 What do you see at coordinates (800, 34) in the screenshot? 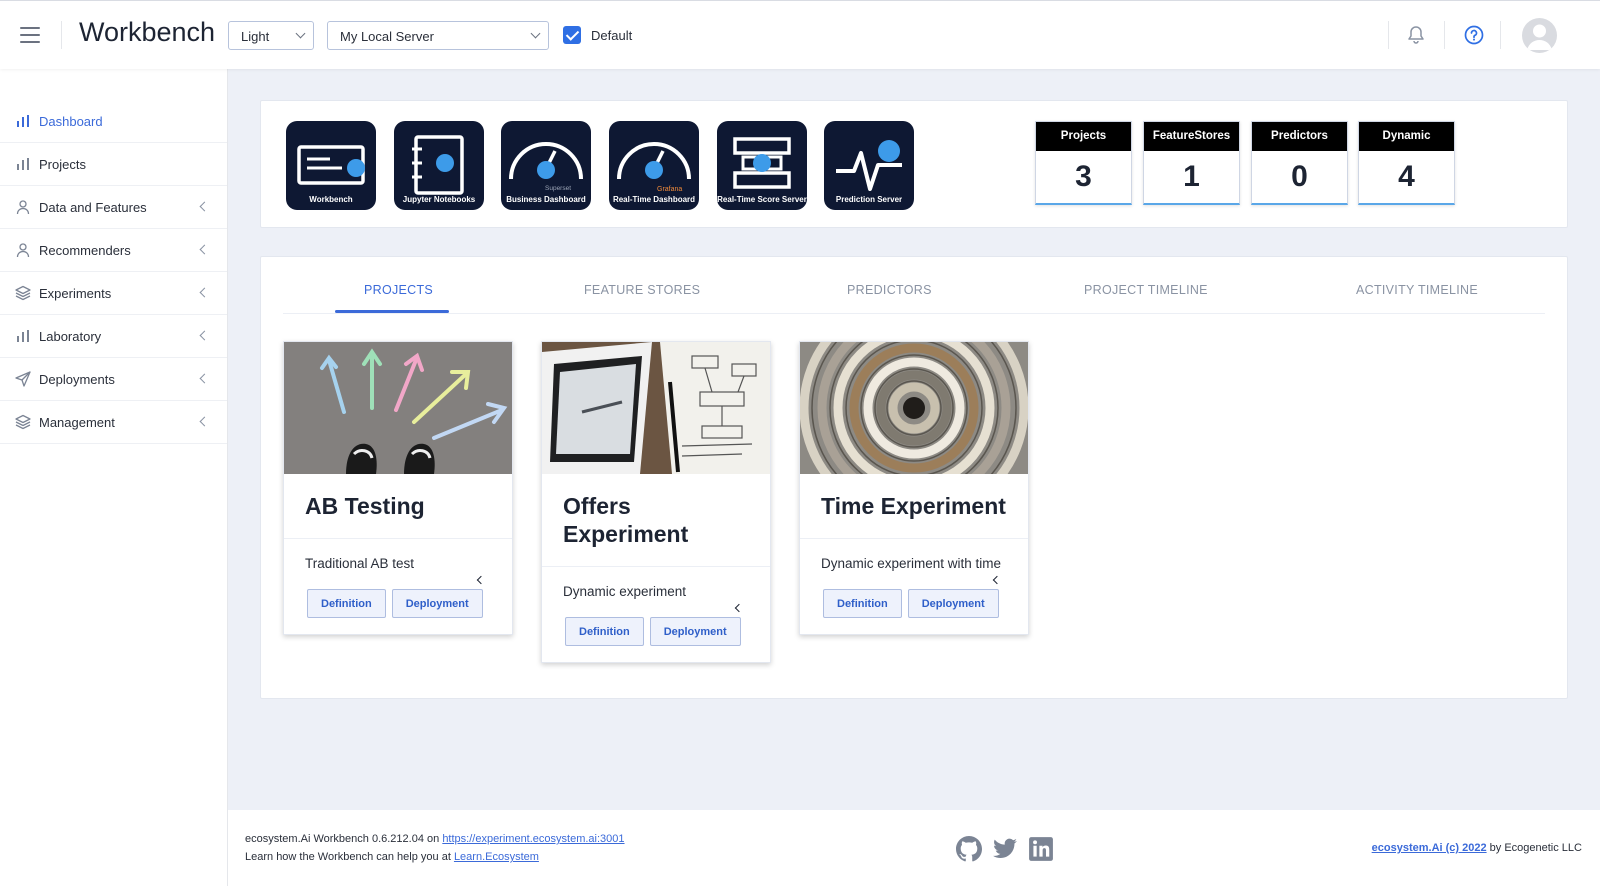
I see `top-bar: Workbench Light My Local Server Default` at bounding box center [800, 34].